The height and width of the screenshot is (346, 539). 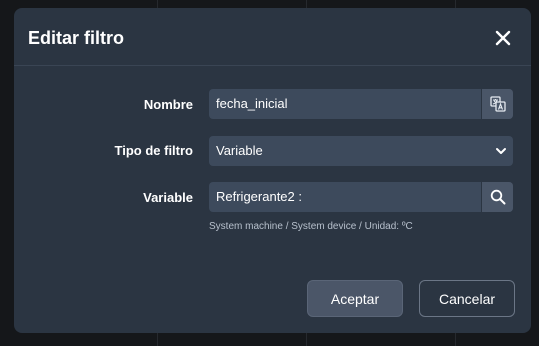 I want to click on close-icon, so click(x=503, y=38).